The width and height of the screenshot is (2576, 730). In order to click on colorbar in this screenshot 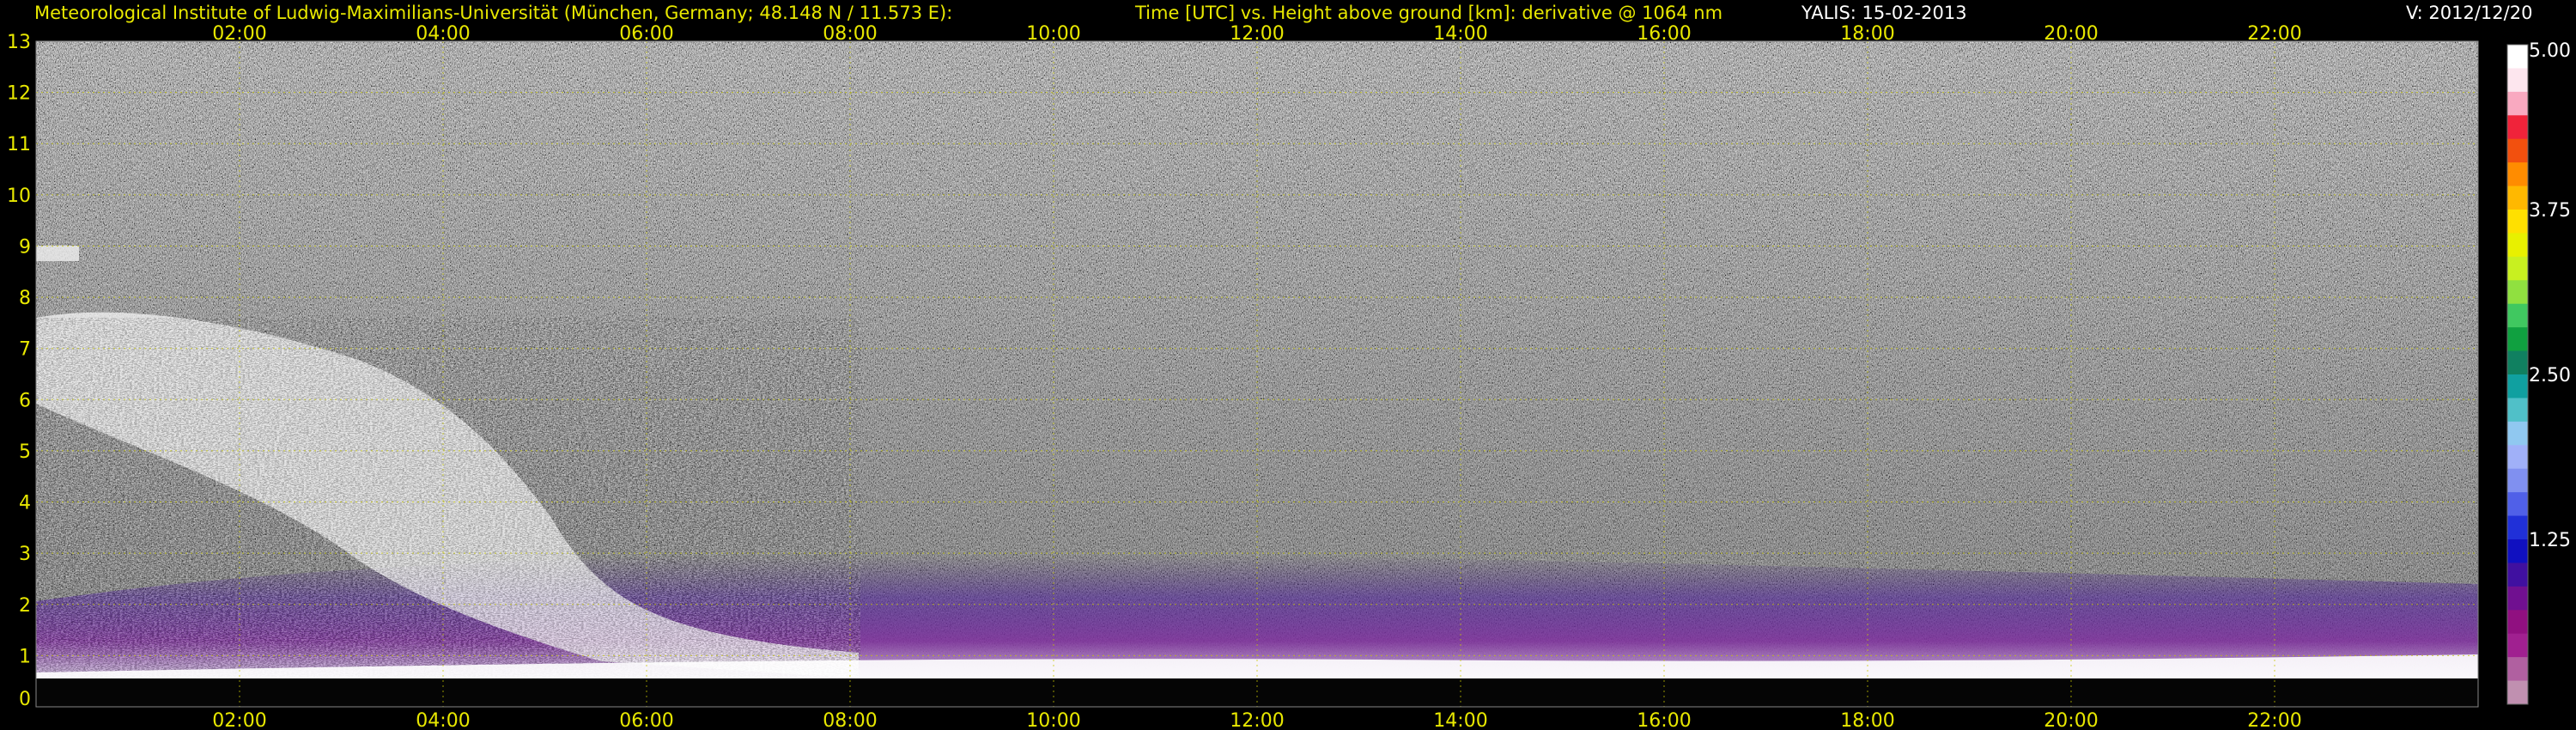, I will do `click(2517, 374)`.